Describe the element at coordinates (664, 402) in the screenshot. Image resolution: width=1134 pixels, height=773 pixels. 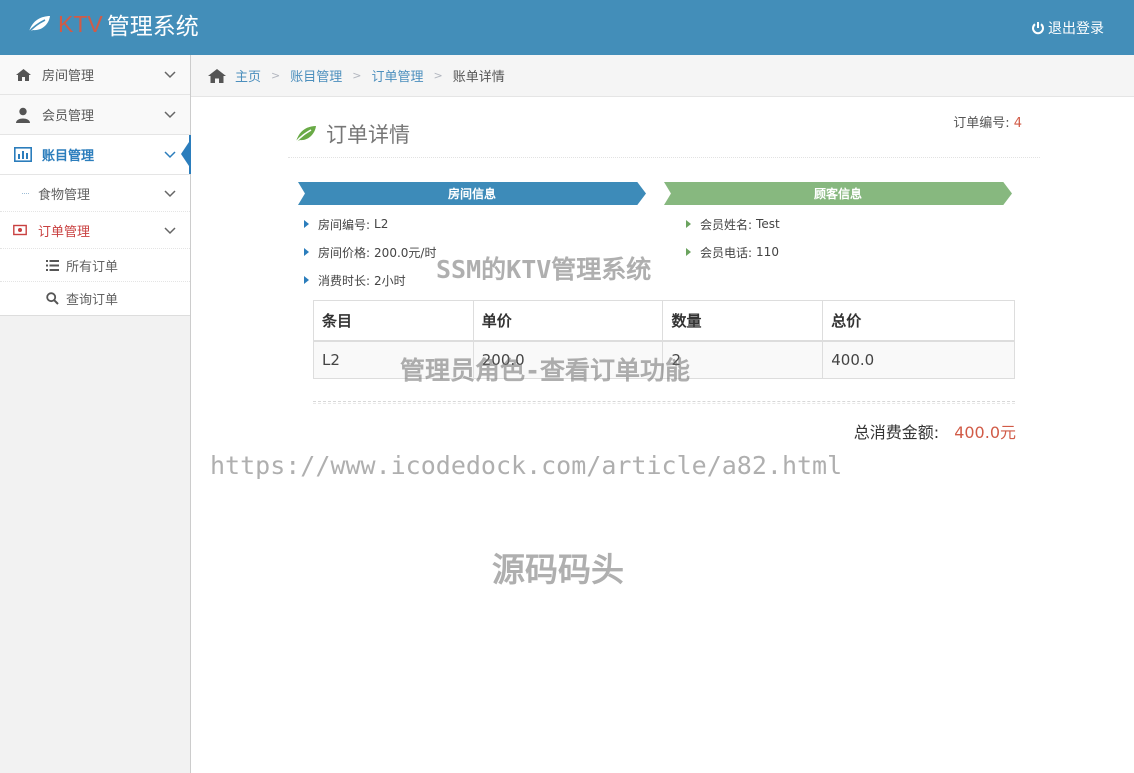
I see `divider` at that location.